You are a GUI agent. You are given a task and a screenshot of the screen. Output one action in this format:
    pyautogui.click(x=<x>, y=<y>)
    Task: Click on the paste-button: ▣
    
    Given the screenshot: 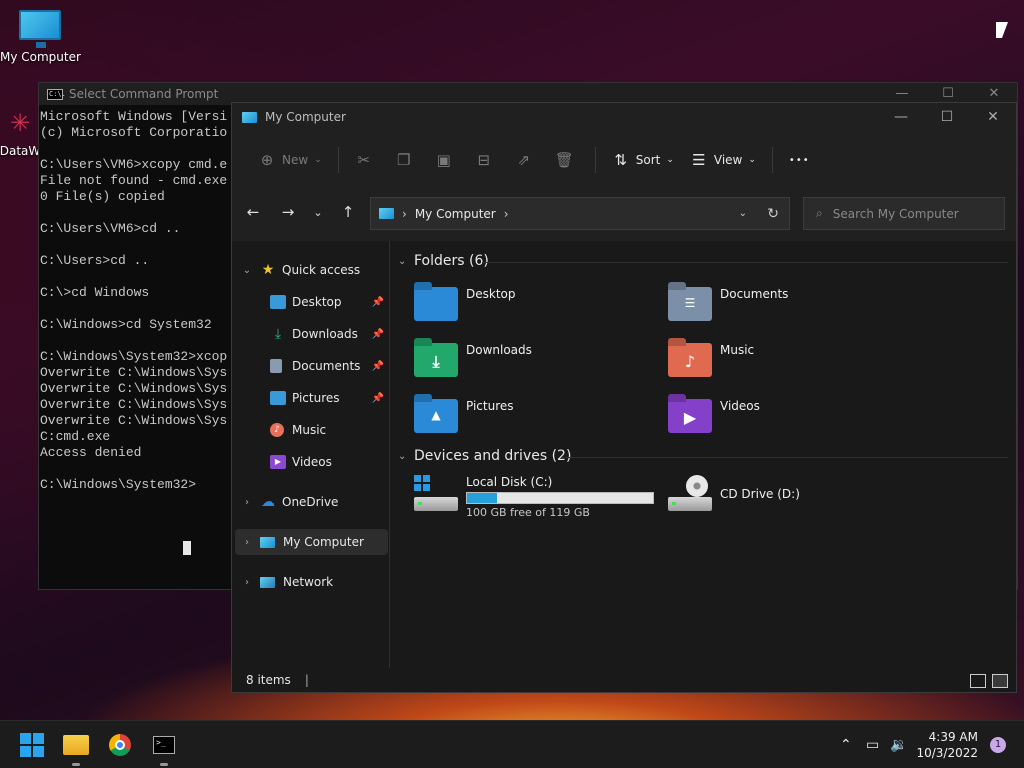 What is the action you would take?
    pyautogui.click(x=447, y=160)
    